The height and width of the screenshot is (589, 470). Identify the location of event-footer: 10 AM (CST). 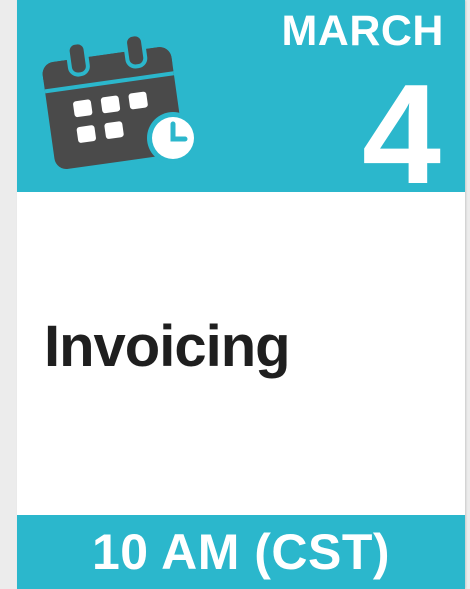
(241, 552).